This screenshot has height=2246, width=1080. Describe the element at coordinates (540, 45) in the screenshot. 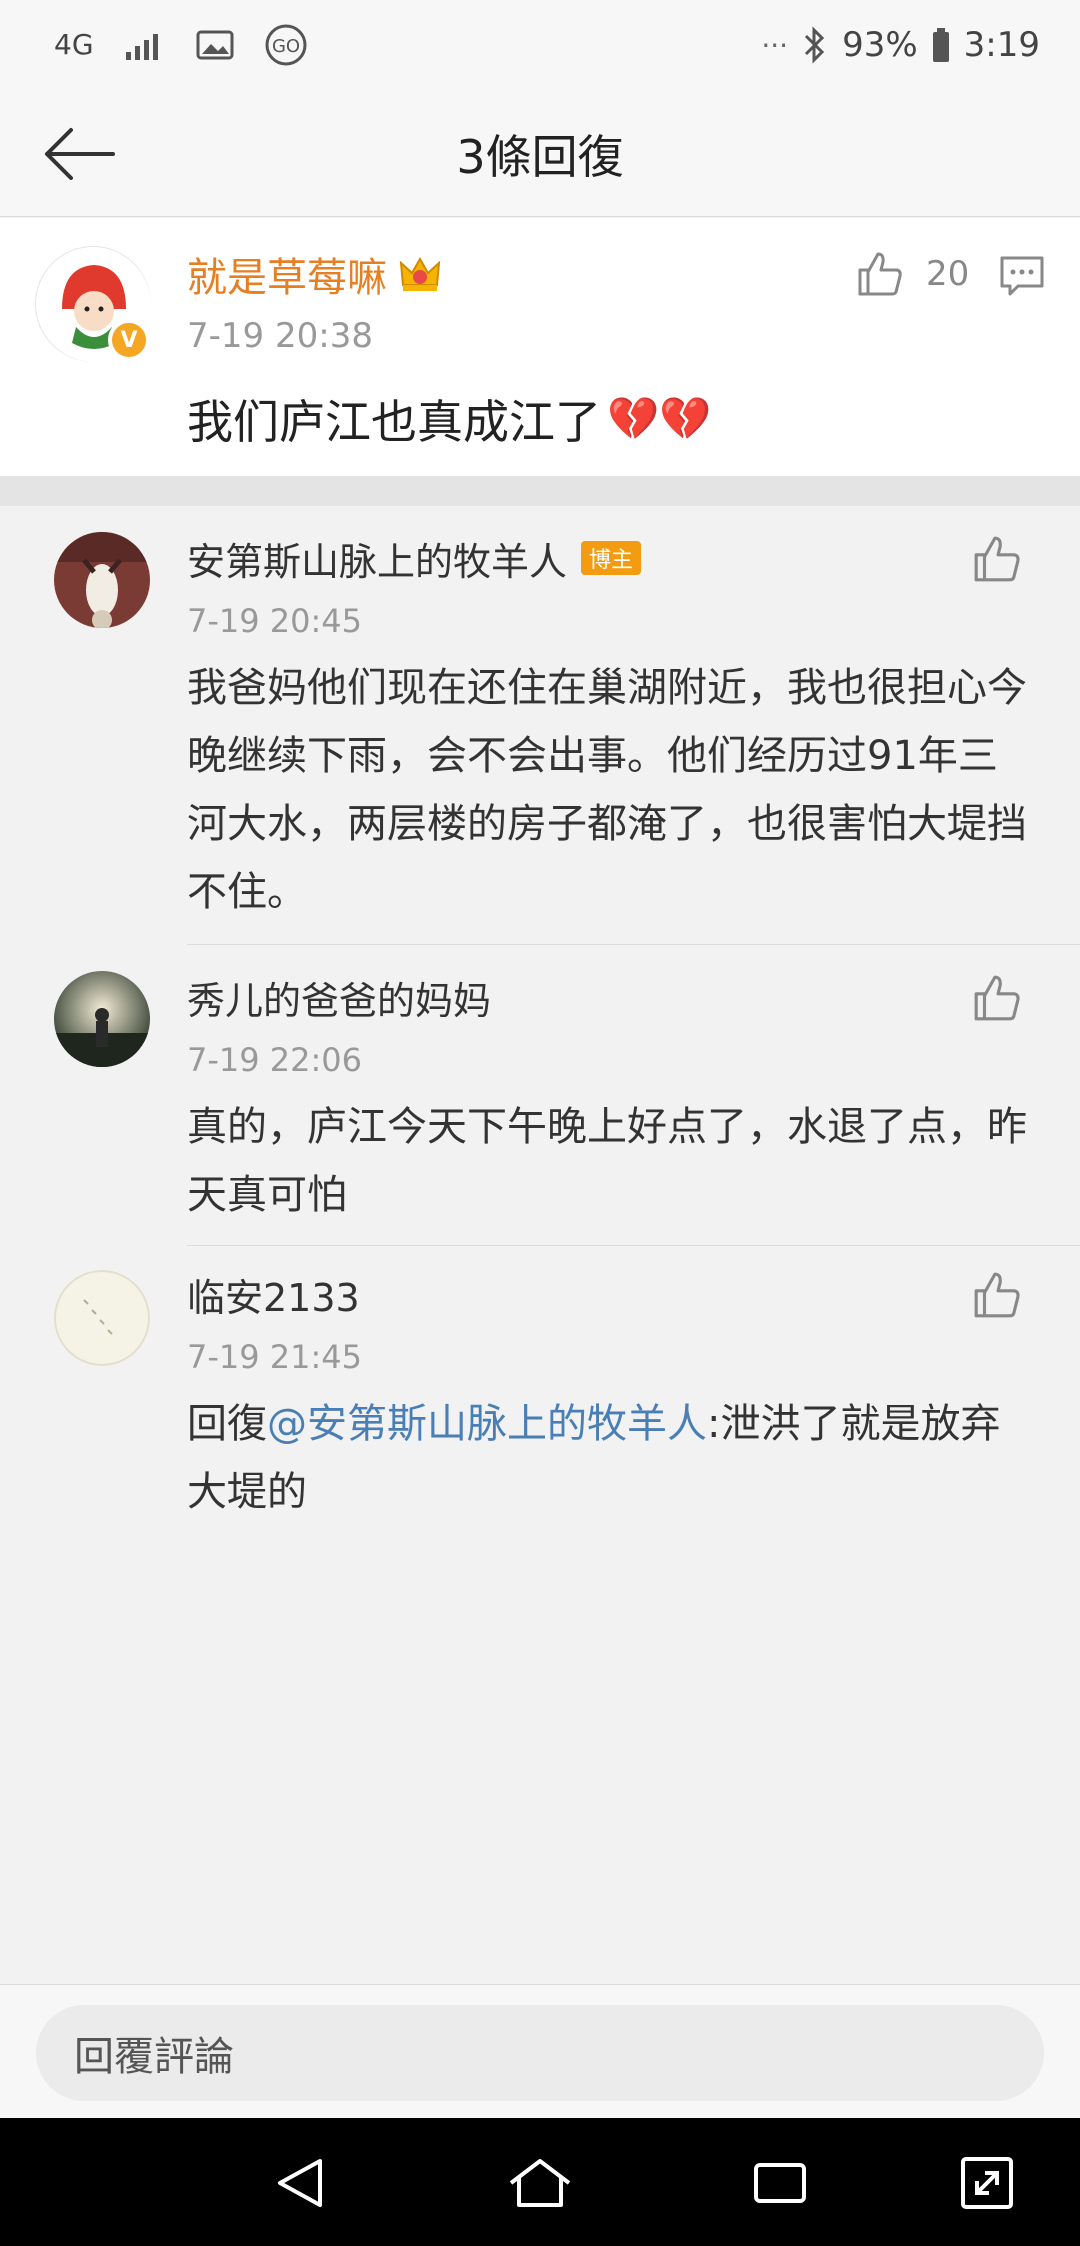

I see `status-bar: 4G GO ··· 93% 3:19` at that location.